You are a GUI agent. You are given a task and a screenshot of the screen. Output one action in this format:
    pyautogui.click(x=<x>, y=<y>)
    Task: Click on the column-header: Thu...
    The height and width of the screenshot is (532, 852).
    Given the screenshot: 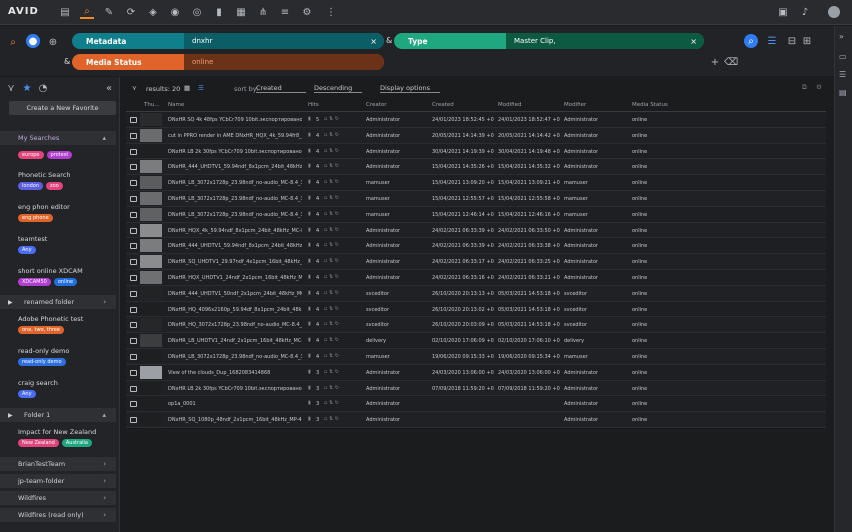 What is the action you would take?
    pyautogui.click(x=152, y=105)
    